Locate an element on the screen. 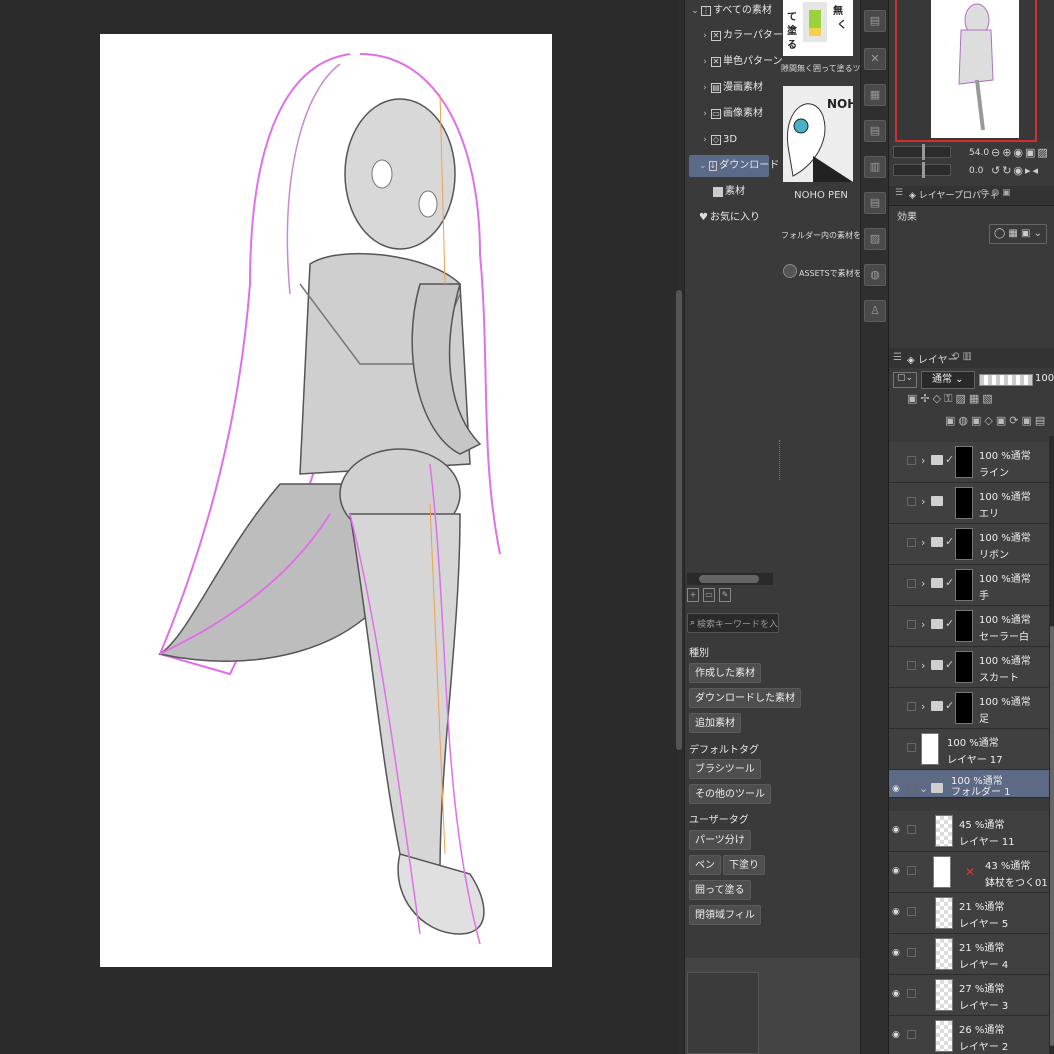 The width and height of the screenshot is (1054, 1054). tag-button-base-paint: 下塗り is located at coordinates (744, 865).